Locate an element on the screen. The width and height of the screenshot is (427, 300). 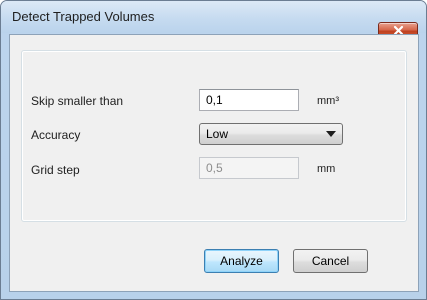
grid-step-unit-label: mm is located at coordinates (326, 169).